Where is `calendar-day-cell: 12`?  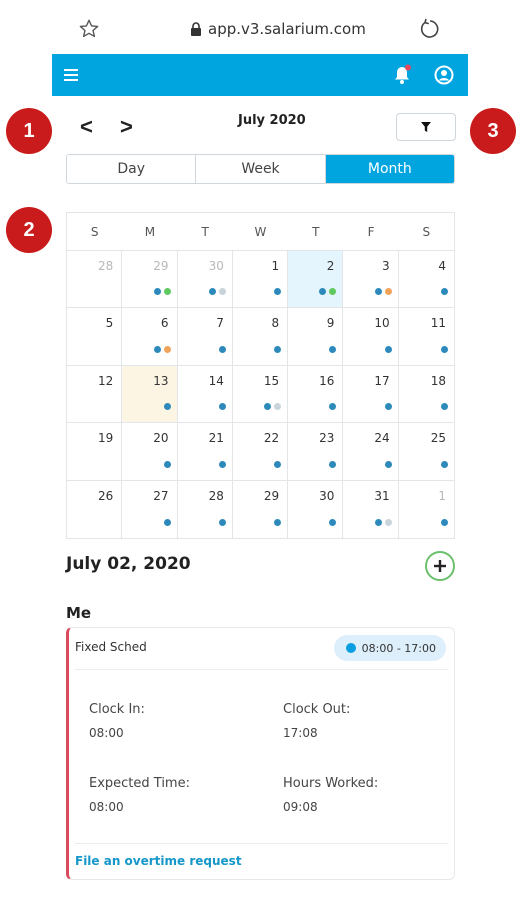
calendar-day-cell: 12 is located at coordinates (95, 394).